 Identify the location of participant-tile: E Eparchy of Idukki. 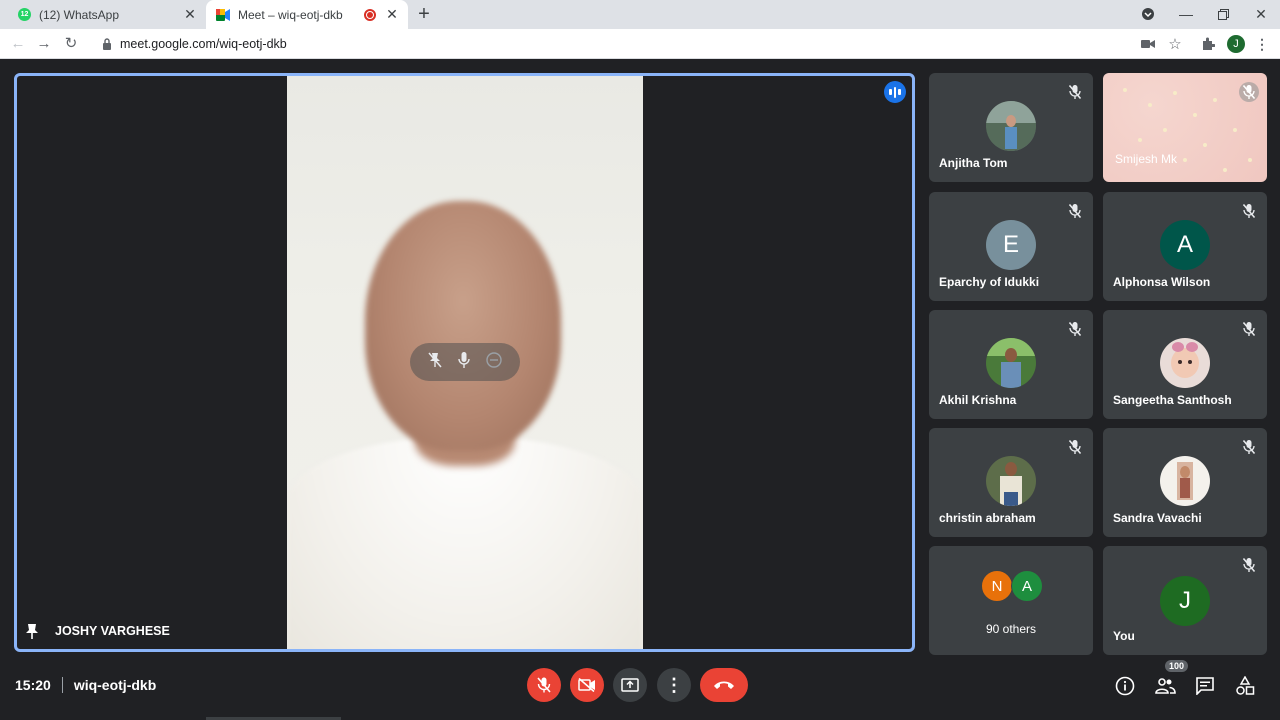
(1011, 246).